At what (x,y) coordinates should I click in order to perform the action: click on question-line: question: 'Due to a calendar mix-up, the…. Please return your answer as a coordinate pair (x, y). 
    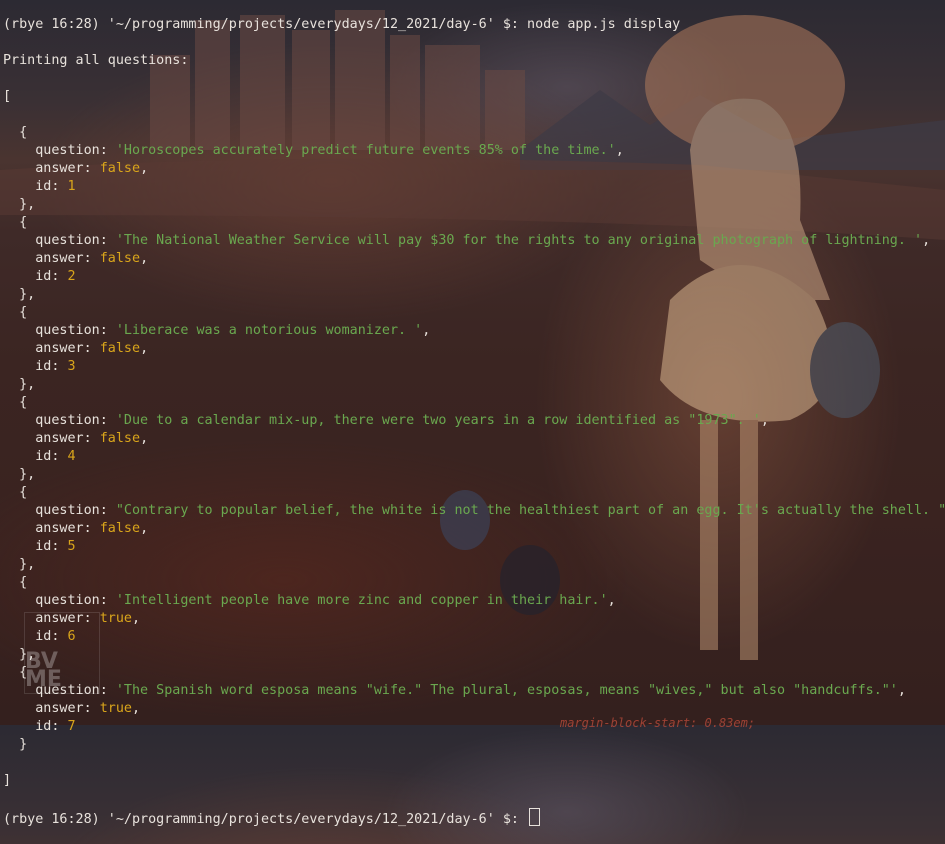
    Looking at the image, I should click on (402, 420).